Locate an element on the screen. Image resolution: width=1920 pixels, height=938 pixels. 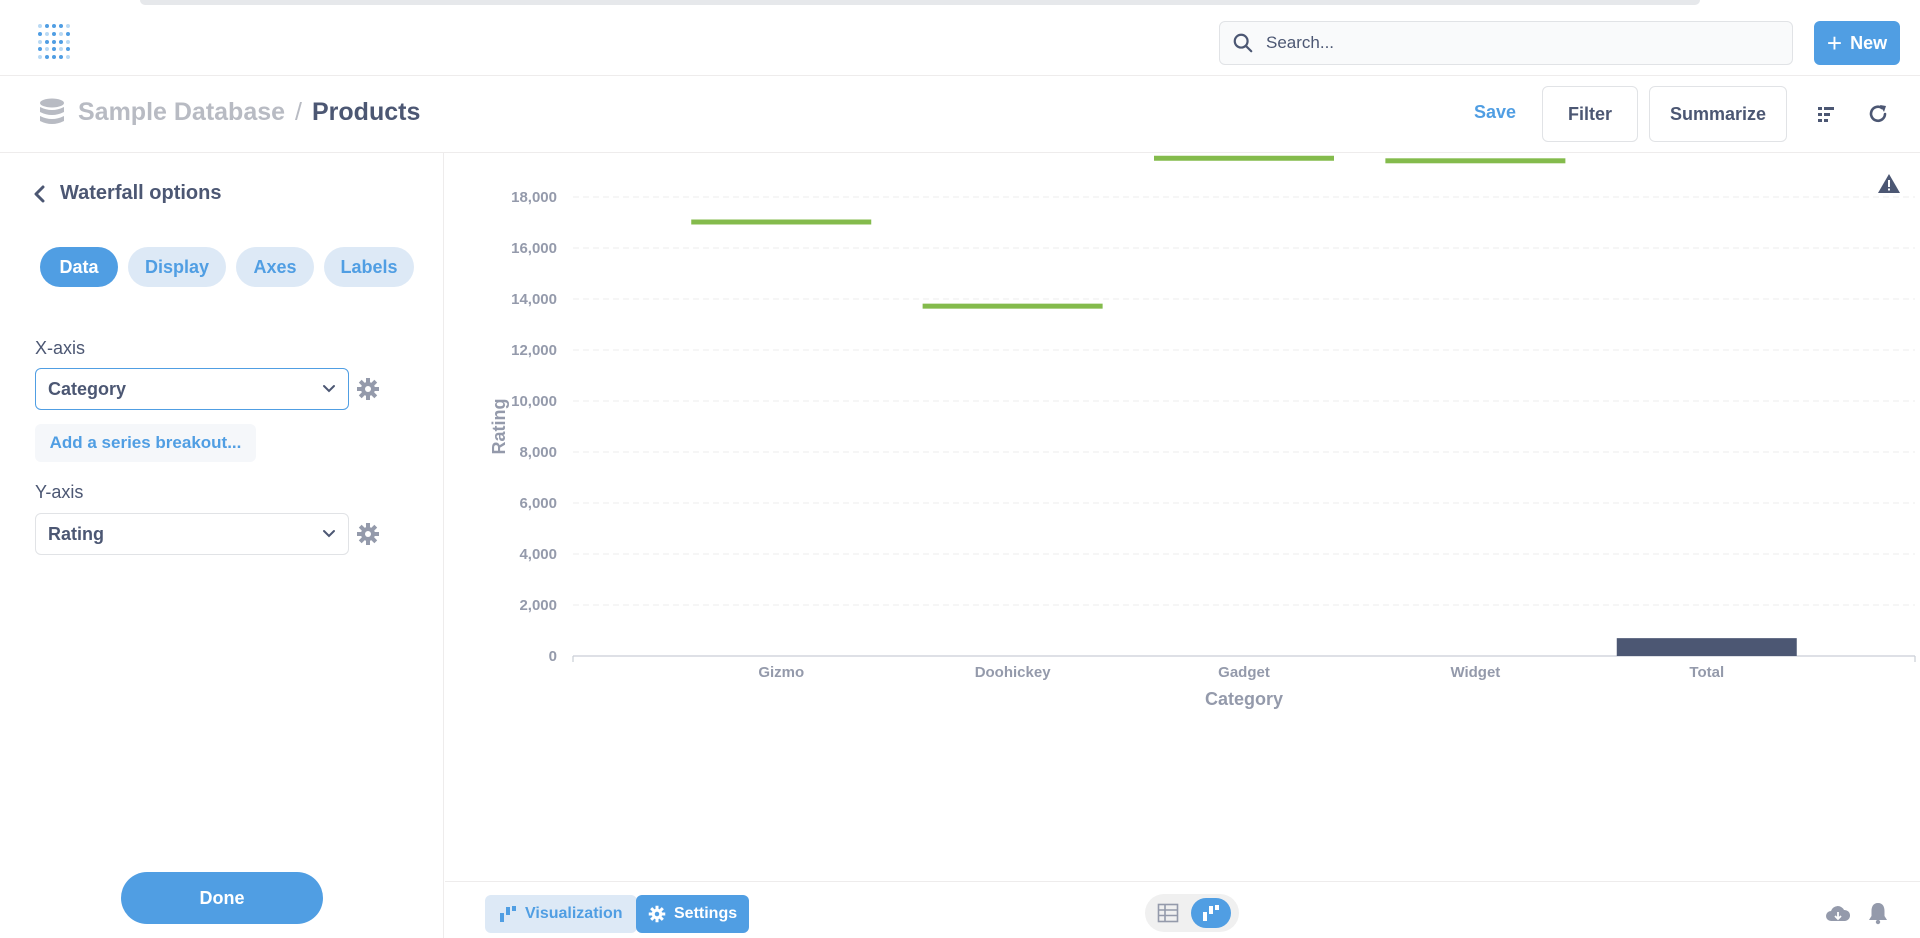
sidebar-back-link: Waterfall options is located at coordinates (126, 193).